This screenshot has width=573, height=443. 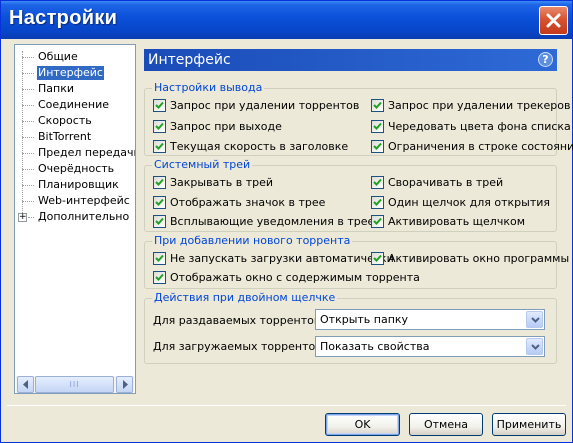 What do you see at coordinates (295, 277) in the screenshot?
I see `checkbox-label: Отображать окно с содержимым торрента` at bounding box center [295, 277].